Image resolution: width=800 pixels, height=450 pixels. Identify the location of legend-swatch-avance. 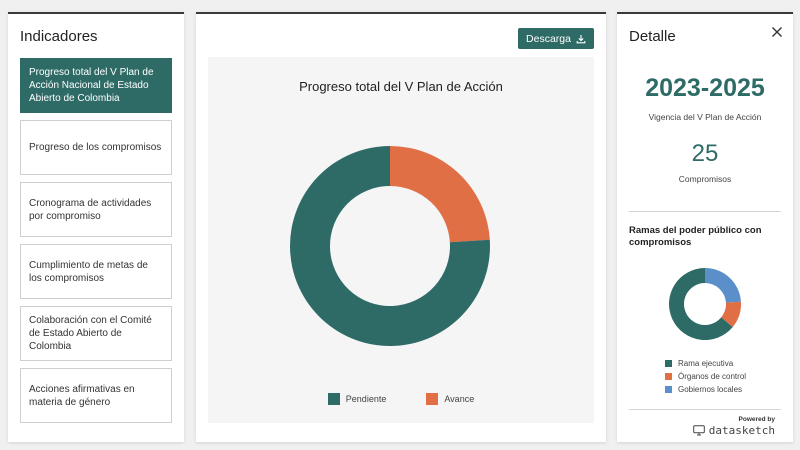
(432, 399).